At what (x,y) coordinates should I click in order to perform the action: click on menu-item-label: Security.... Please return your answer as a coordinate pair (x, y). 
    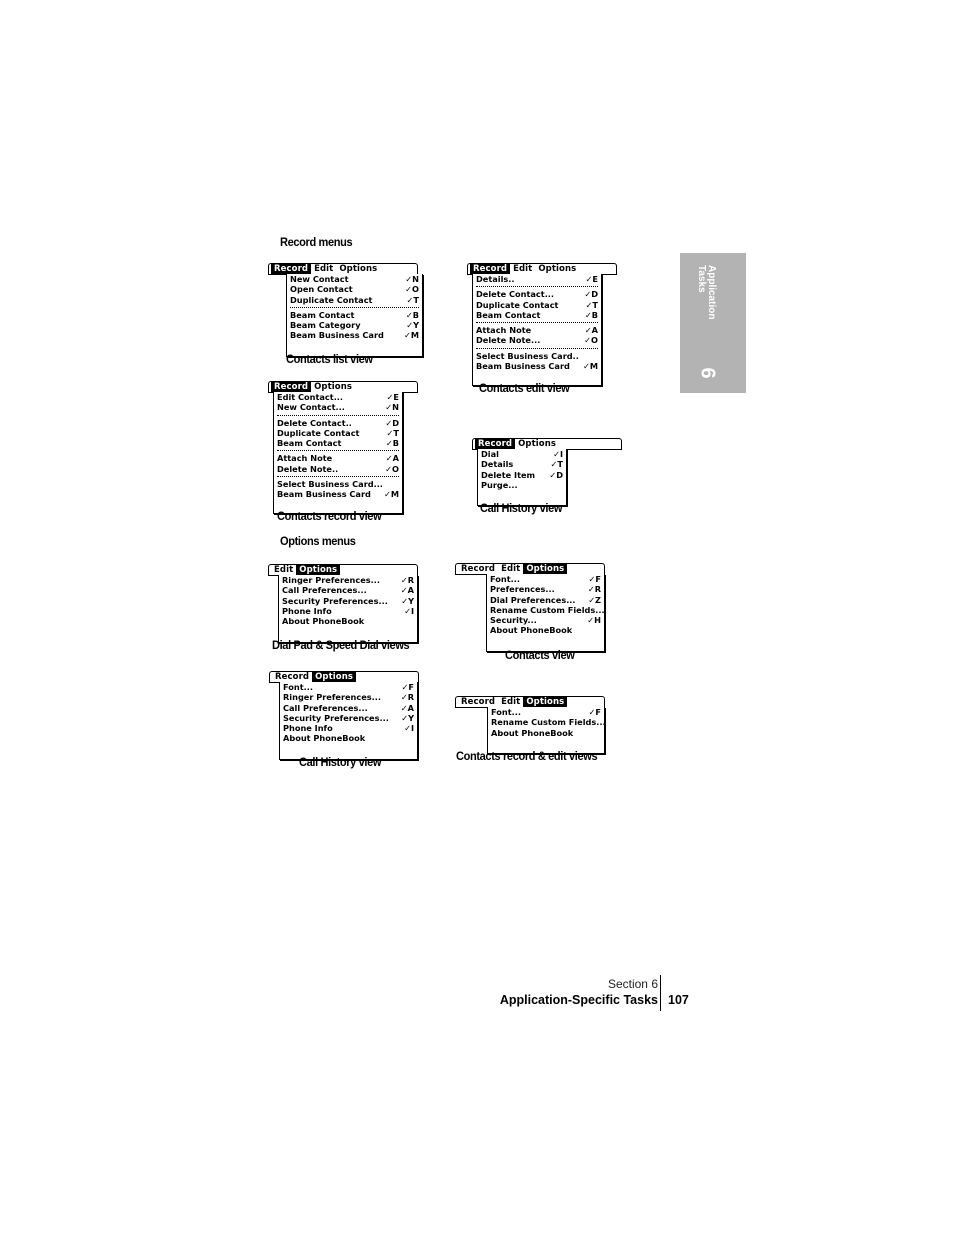
    Looking at the image, I should click on (513, 620).